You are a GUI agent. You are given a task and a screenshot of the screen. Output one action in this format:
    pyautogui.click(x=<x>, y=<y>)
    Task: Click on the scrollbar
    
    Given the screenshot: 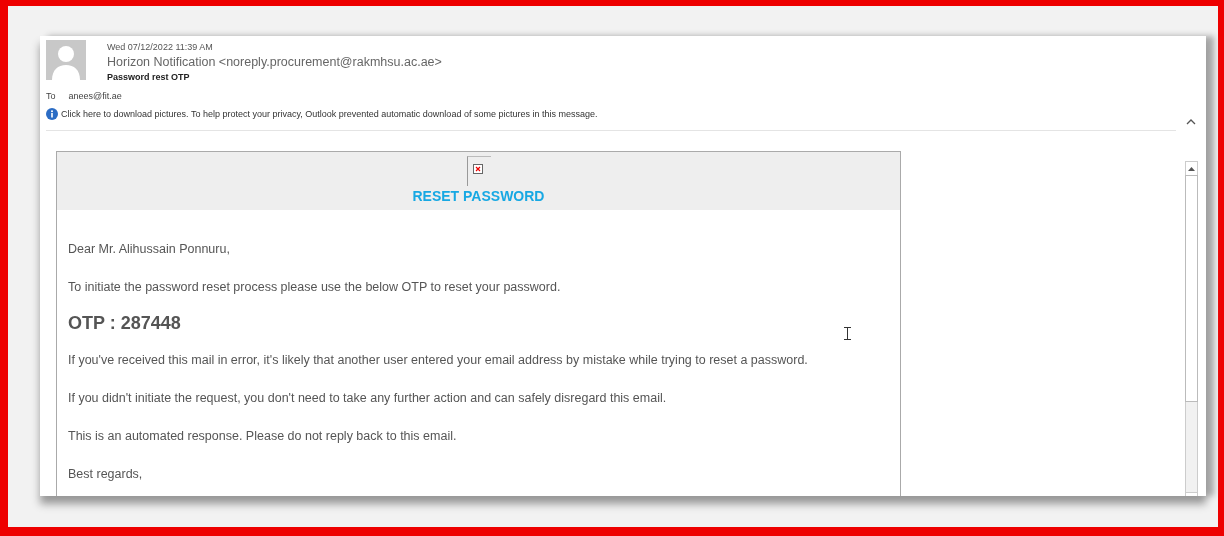 What is the action you would take?
    pyautogui.click(x=1191, y=328)
    